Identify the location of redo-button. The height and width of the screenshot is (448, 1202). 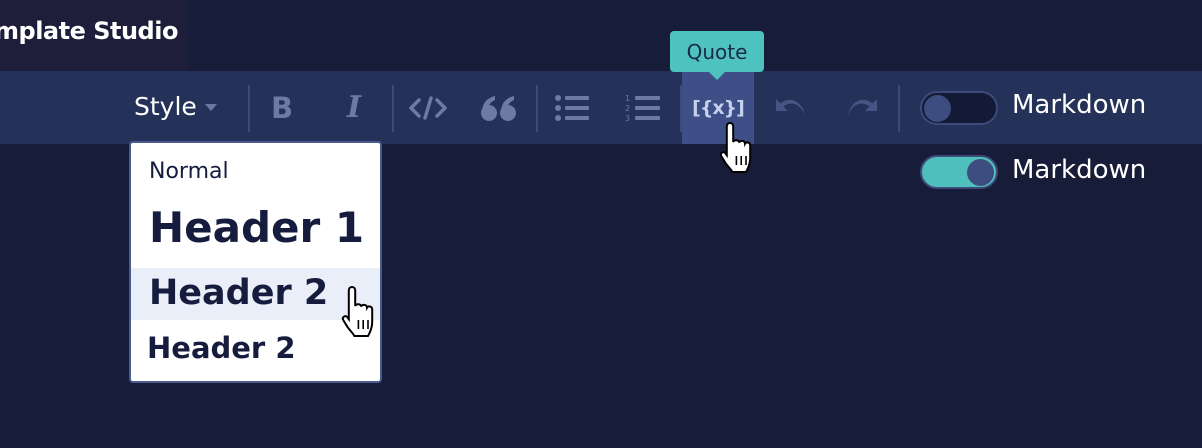
(862, 107).